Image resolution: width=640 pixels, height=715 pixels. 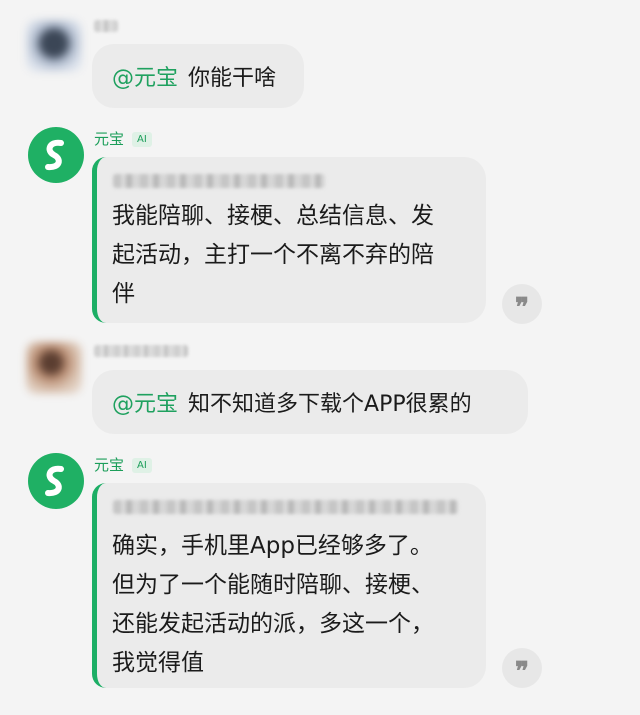 What do you see at coordinates (158, 663) in the screenshot?
I see `bot-message-line: 我觉得值` at bounding box center [158, 663].